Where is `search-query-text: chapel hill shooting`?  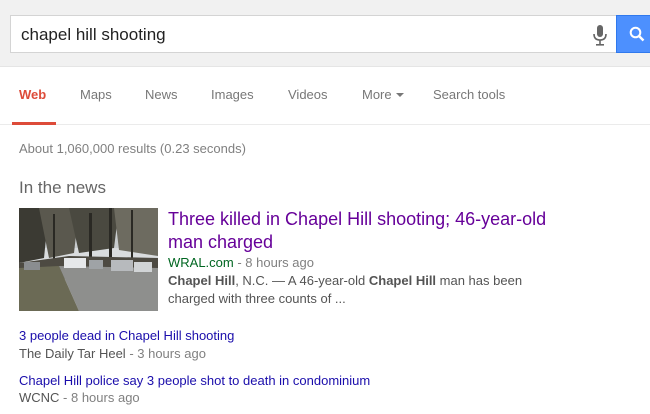 search-query-text: chapel hill shooting is located at coordinates (93, 34).